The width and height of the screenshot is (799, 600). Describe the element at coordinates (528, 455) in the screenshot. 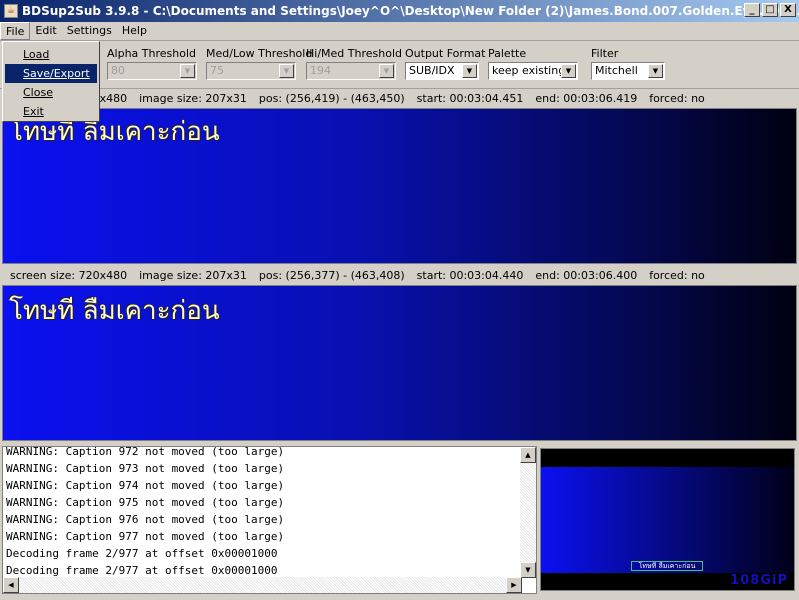

I see `scroll-up-icon: ▲` at that location.